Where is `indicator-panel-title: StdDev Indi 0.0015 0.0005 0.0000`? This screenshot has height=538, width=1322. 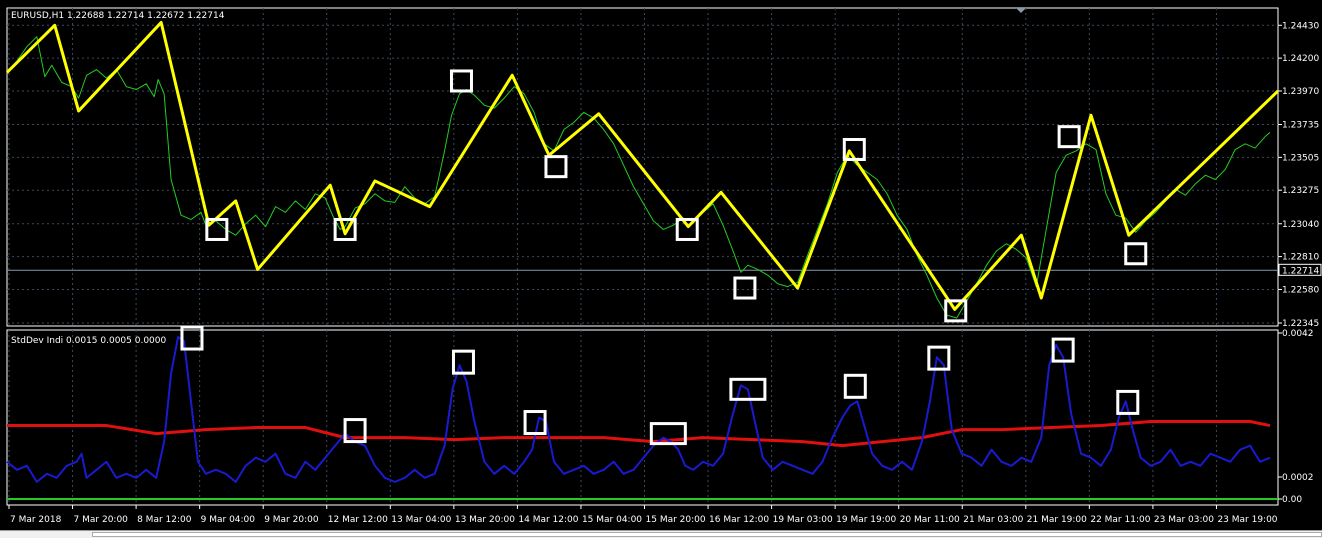 indicator-panel-title: StdDev Indi 0.0015 0.0005 0.0000 is located at coordinates (89, 341).